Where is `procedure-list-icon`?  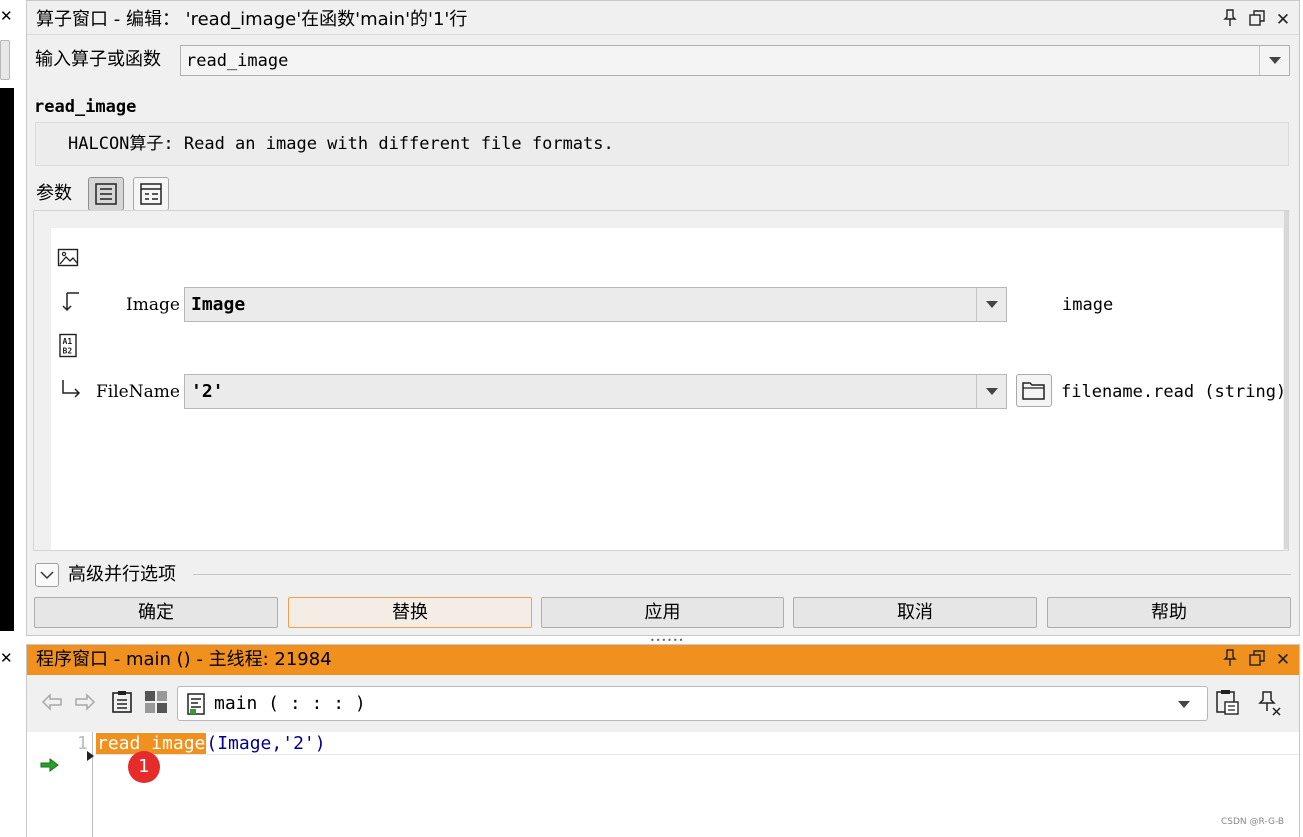
procedure-list-icon is located at coordinates (1226, 702).